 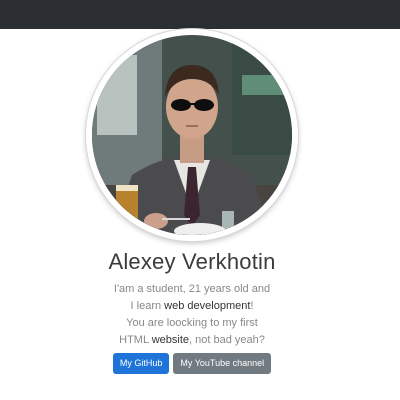 I want to click on bio-line-3: You are loocking to my first, so click(x=192, y=323).